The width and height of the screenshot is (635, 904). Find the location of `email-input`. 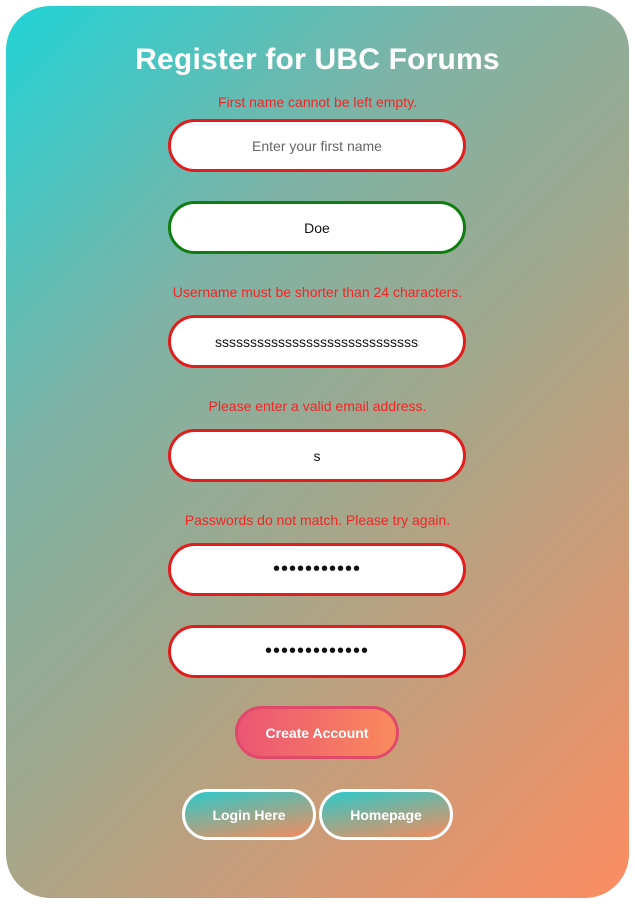

email-input is located at coordinates (317, 455).